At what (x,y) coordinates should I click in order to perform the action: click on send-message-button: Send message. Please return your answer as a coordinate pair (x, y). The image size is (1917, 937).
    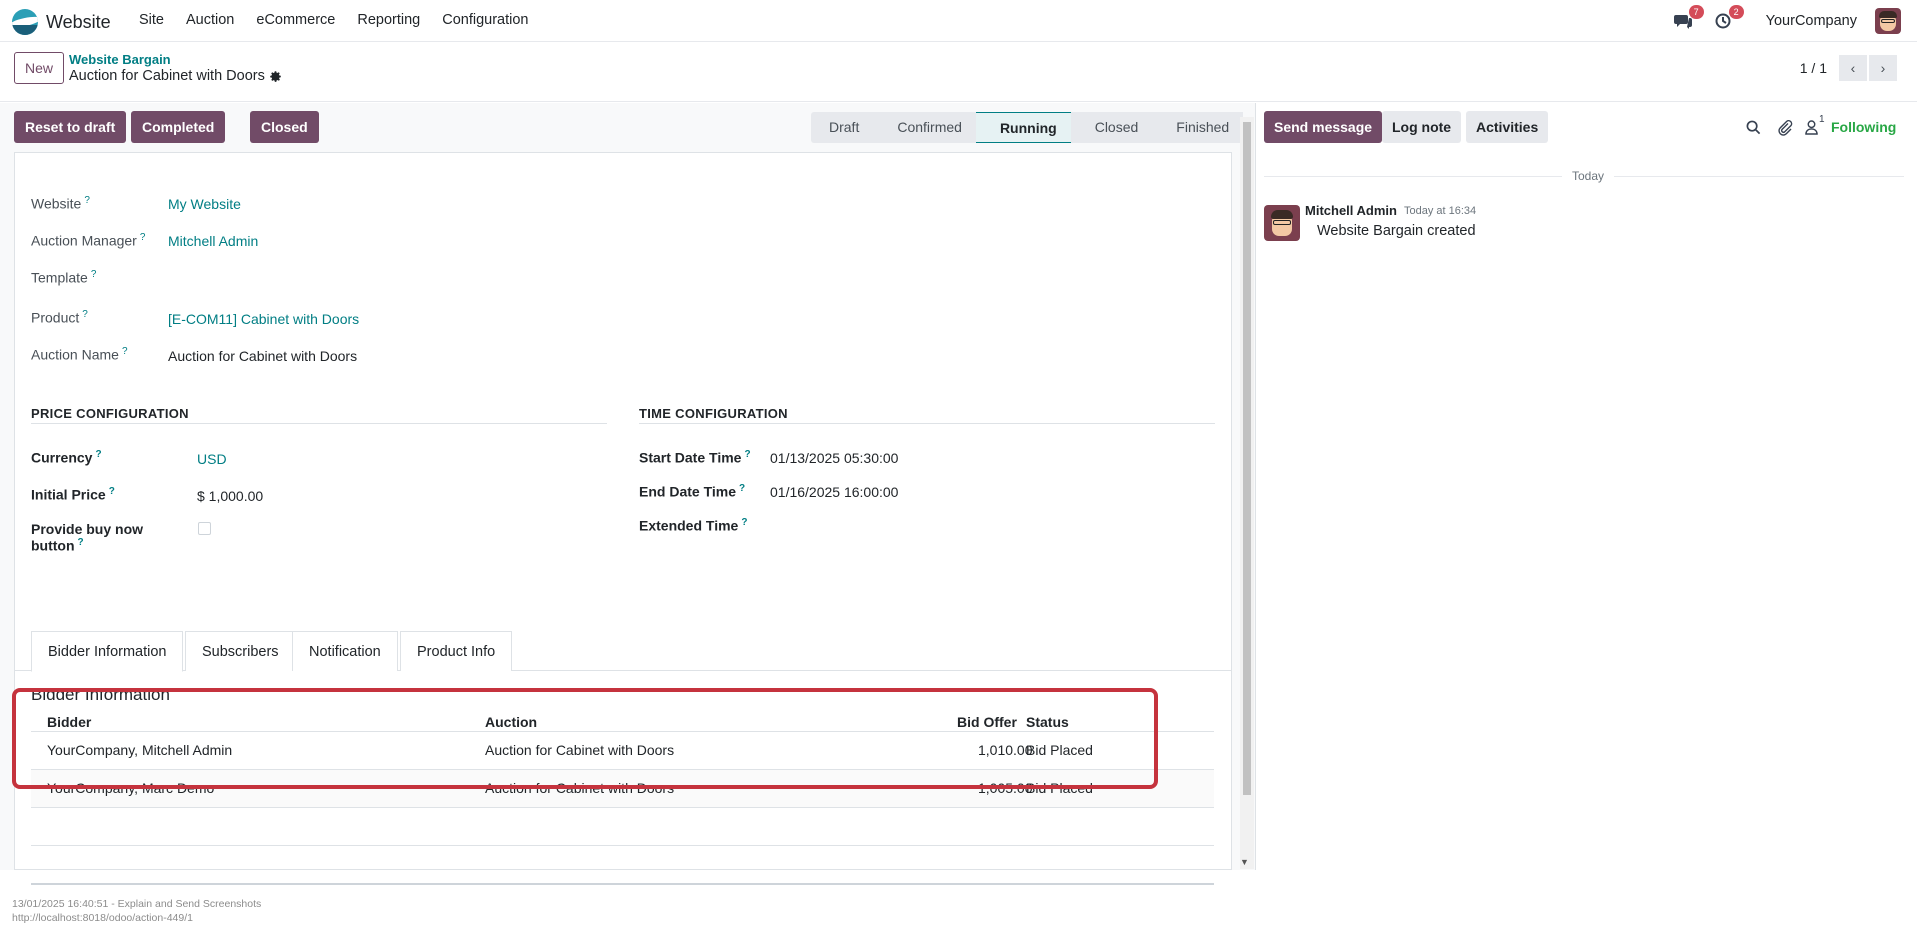
    Looking at the image, I should click on (1323, 127).